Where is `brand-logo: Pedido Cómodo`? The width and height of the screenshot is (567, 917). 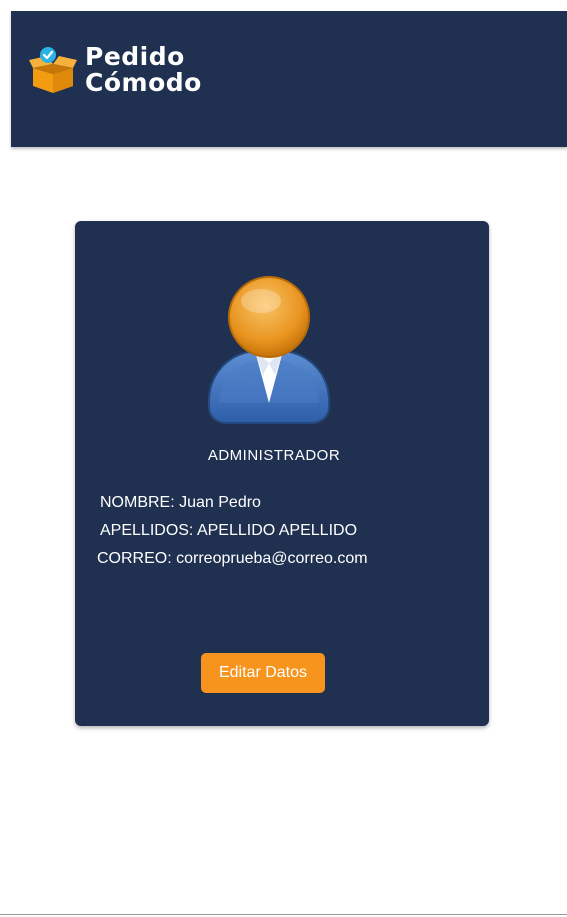
brand-logo: Pedido Cómodo is located at coordinates (114, 70).